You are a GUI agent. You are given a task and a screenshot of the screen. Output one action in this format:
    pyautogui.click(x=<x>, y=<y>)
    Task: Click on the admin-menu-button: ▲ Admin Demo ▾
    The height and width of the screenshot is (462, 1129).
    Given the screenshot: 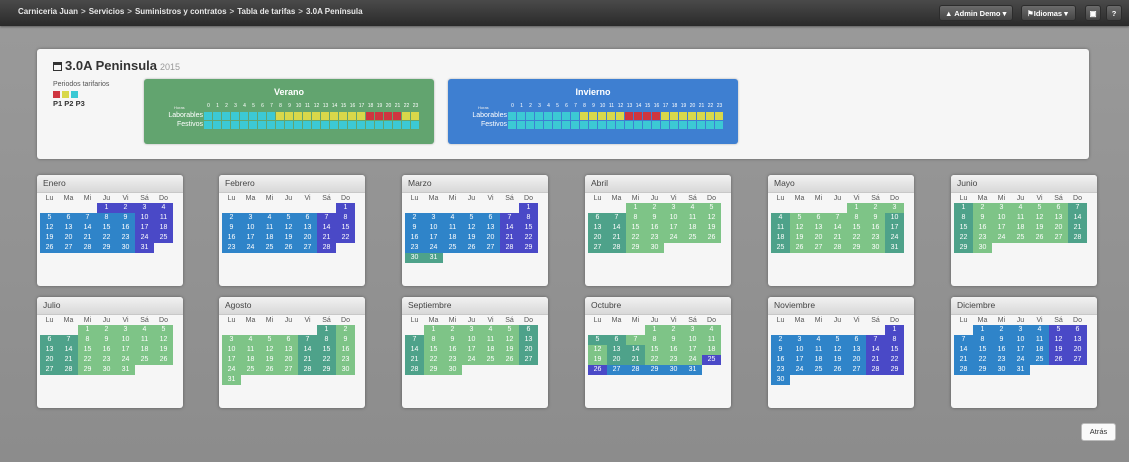 What is the action you would take?
    pyautogui.click(x=976, y=13)
    